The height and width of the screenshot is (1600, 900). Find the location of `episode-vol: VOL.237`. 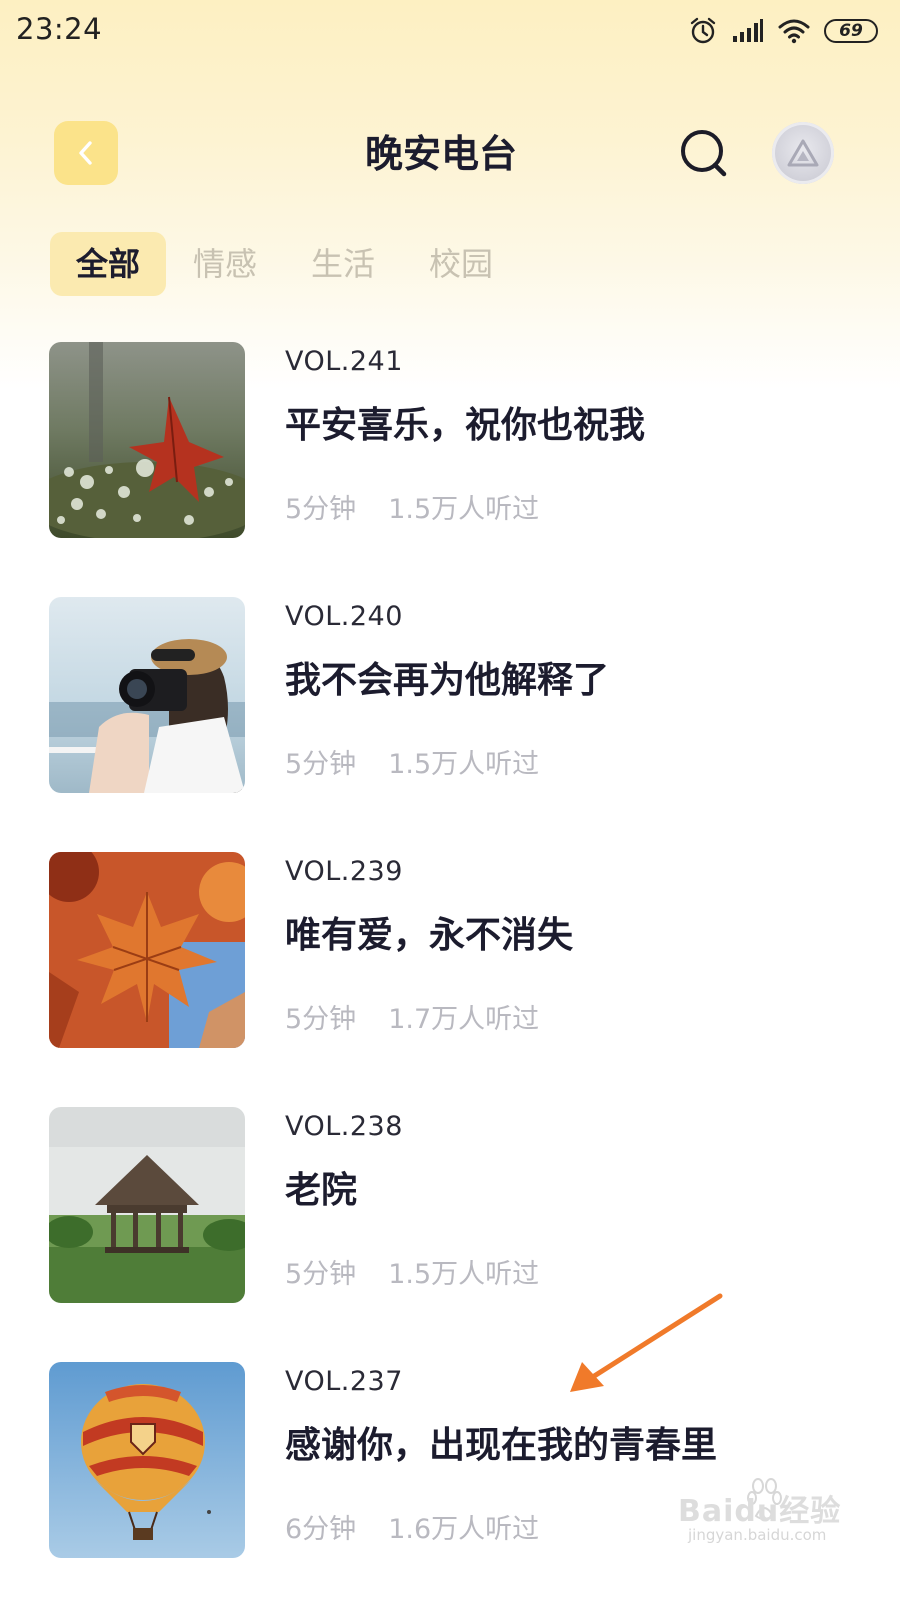

episode-vol: VOL.237 is located at coordinates (344, 1381).